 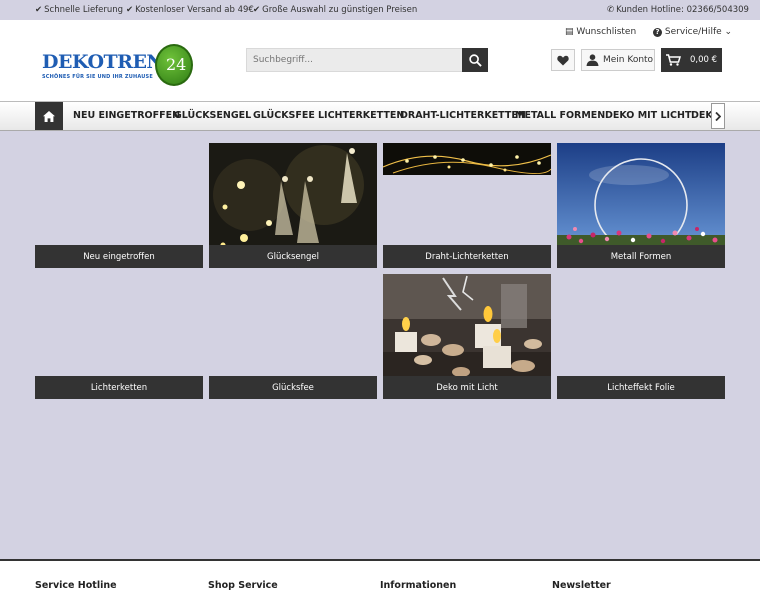 What do you see at coordinates (293, 387) in the screenshot?
I see `tile-label: Glücksfee` at bounding box center [293, 387].